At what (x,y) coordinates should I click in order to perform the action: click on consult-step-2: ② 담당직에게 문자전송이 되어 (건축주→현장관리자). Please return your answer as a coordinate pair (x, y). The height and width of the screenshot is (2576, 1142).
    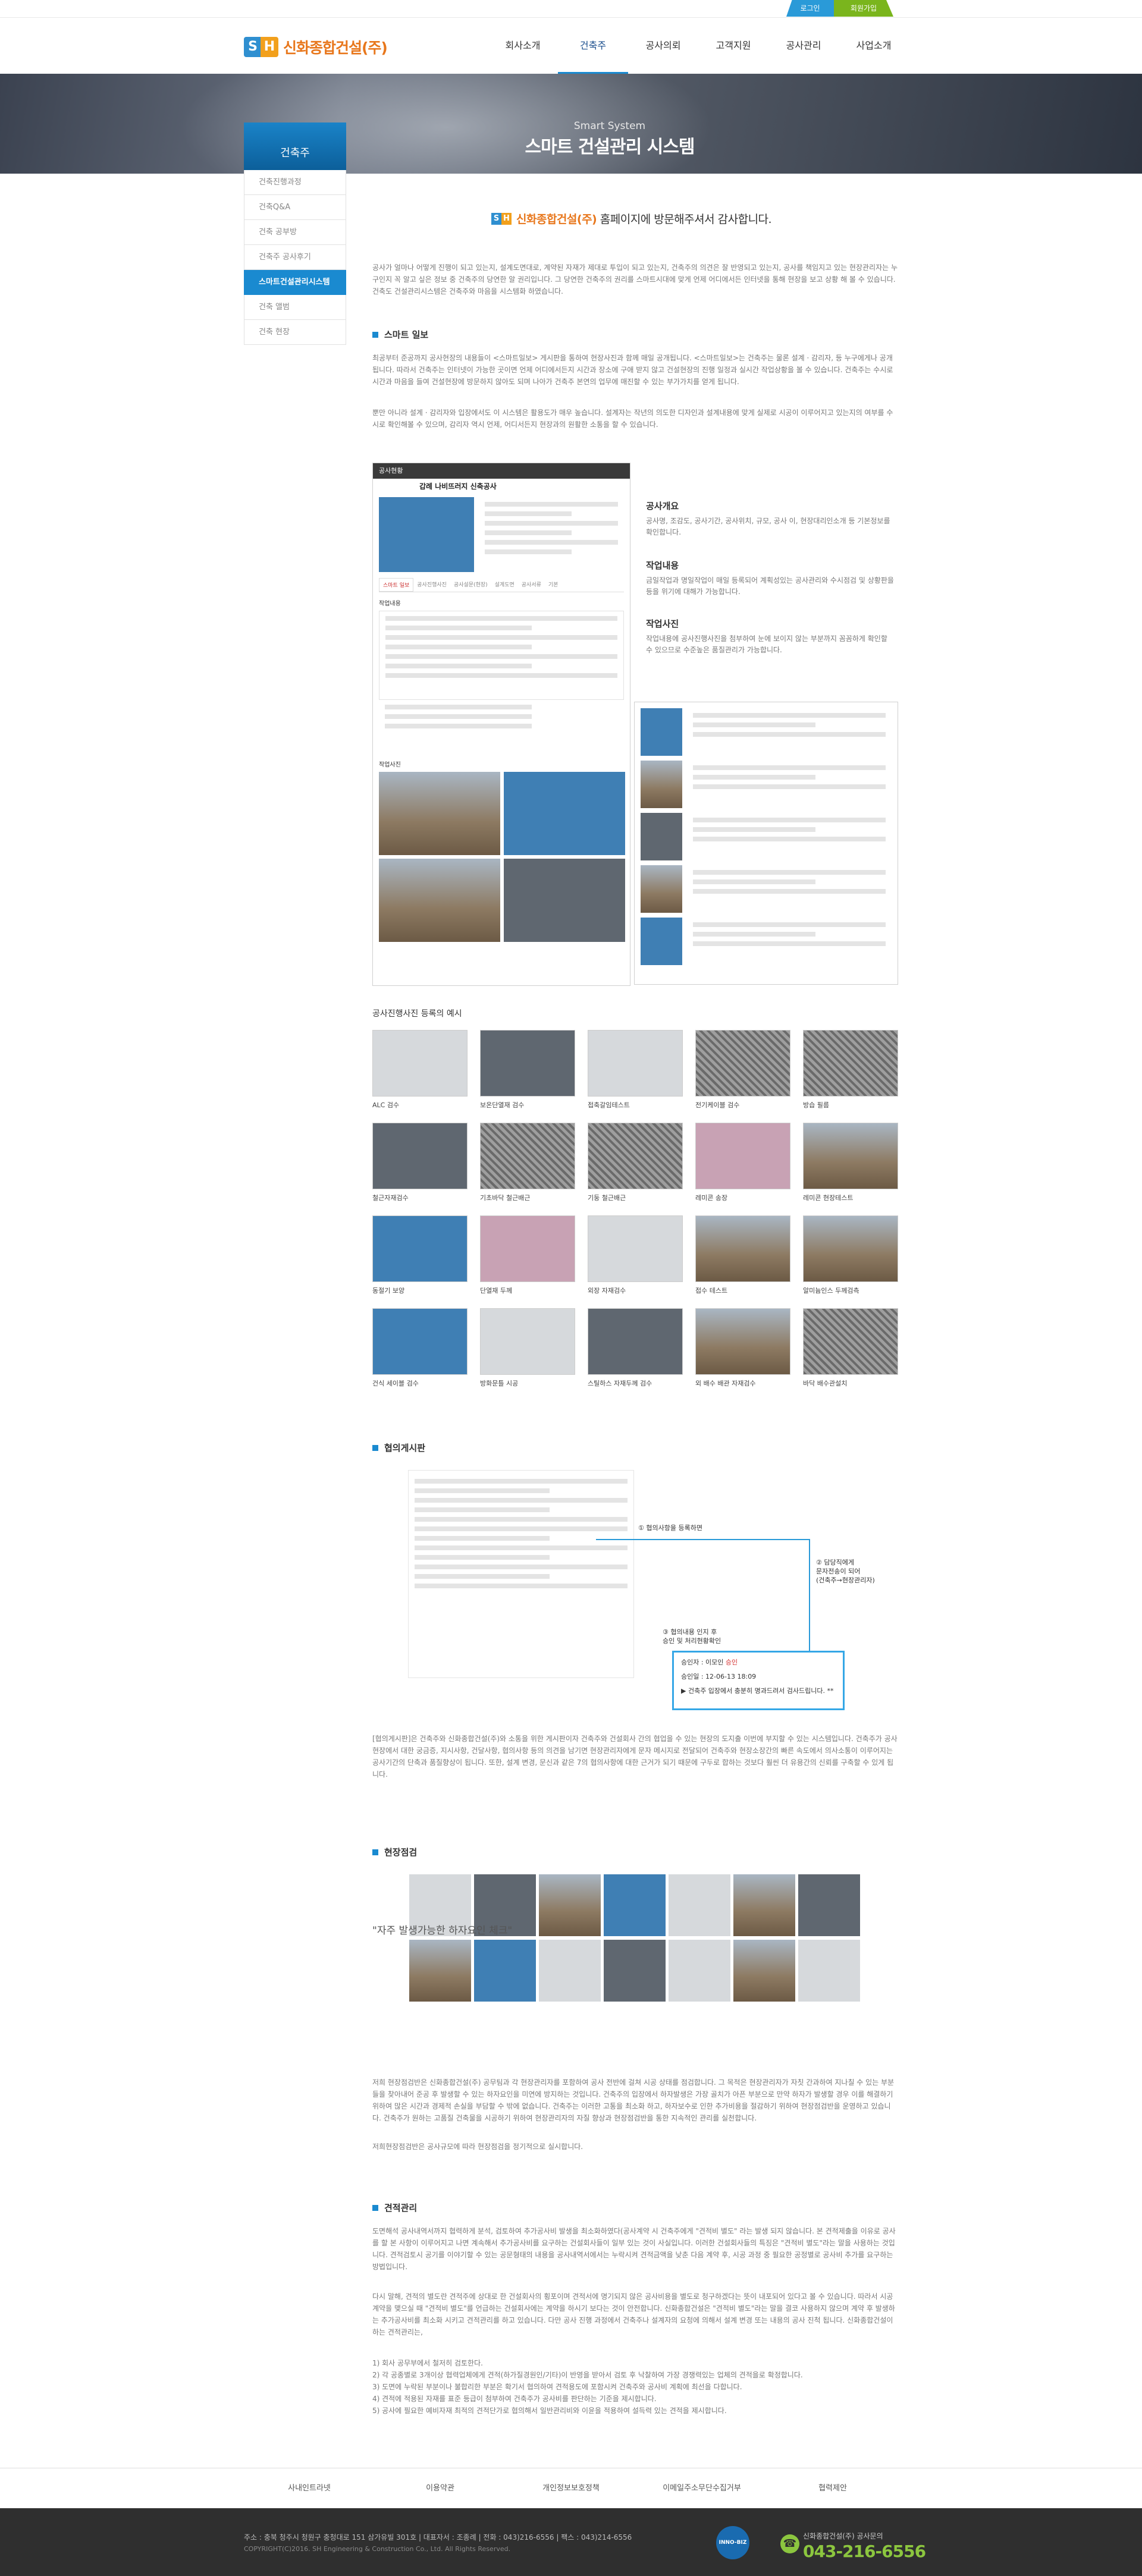
    Looking at the image, I should click on (846, 1571).